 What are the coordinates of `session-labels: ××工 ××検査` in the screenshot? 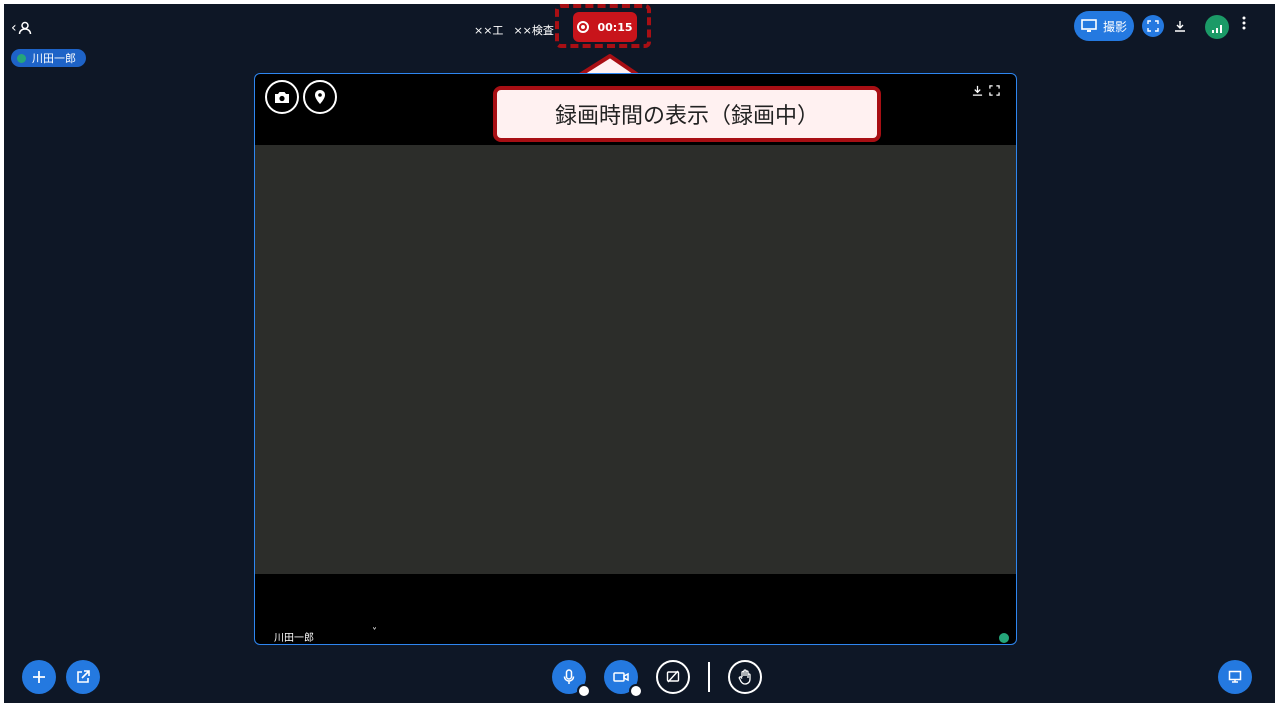 It's located at (514, 30).